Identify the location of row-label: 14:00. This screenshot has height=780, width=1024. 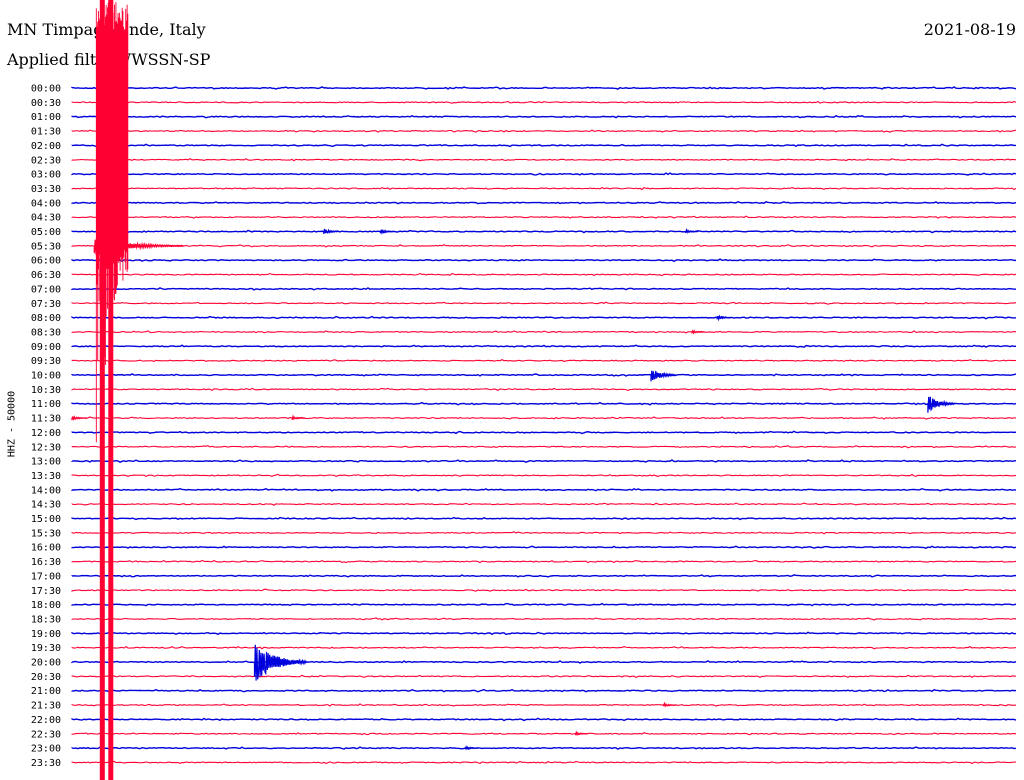
(46, 490).